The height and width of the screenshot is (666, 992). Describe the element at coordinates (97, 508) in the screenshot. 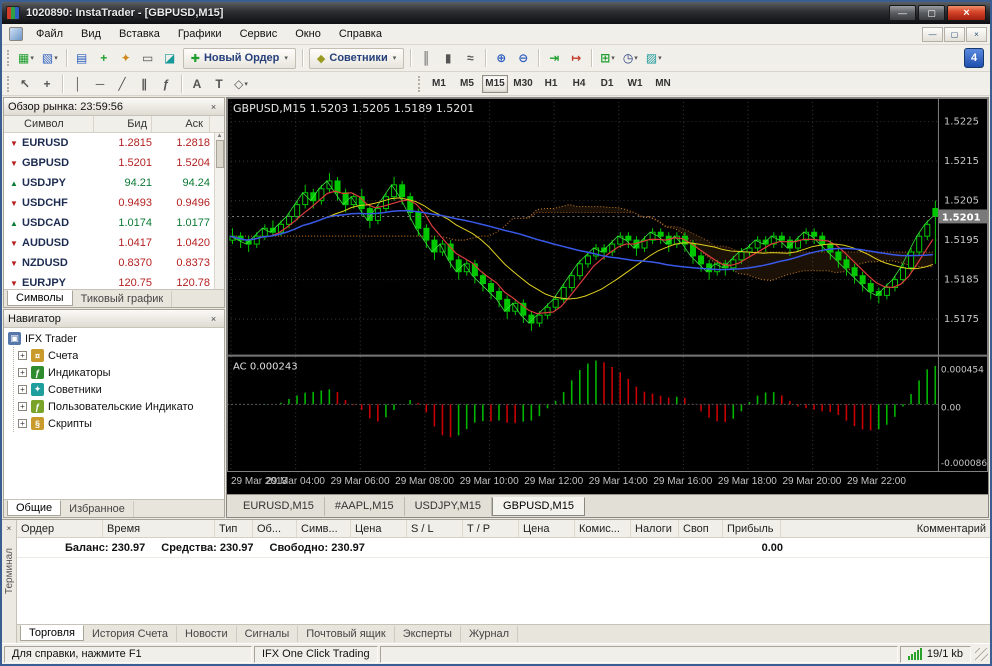

I see `navigator-tab-1: Избранное` at that location.